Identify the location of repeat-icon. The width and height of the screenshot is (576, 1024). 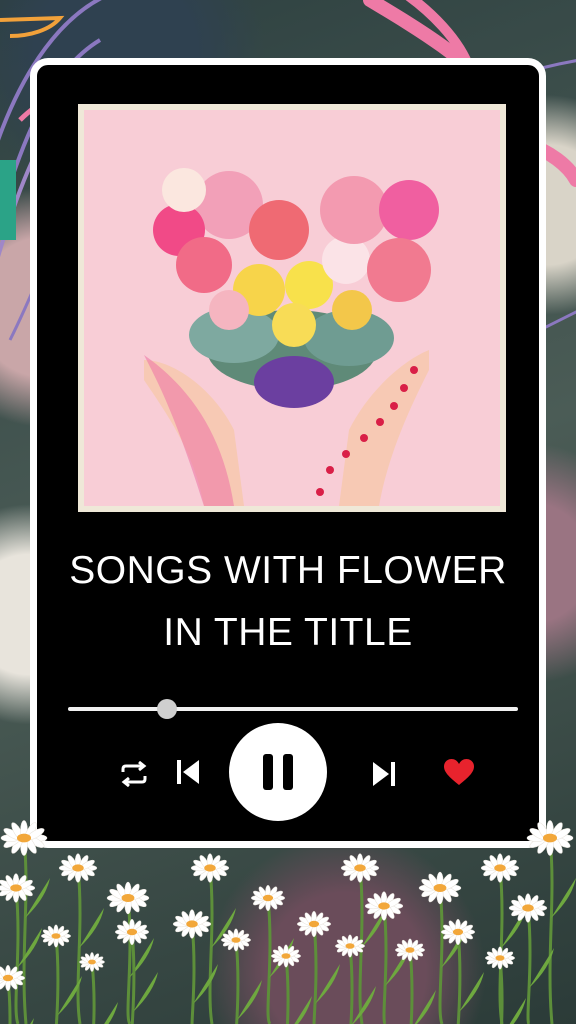
(134, 774).